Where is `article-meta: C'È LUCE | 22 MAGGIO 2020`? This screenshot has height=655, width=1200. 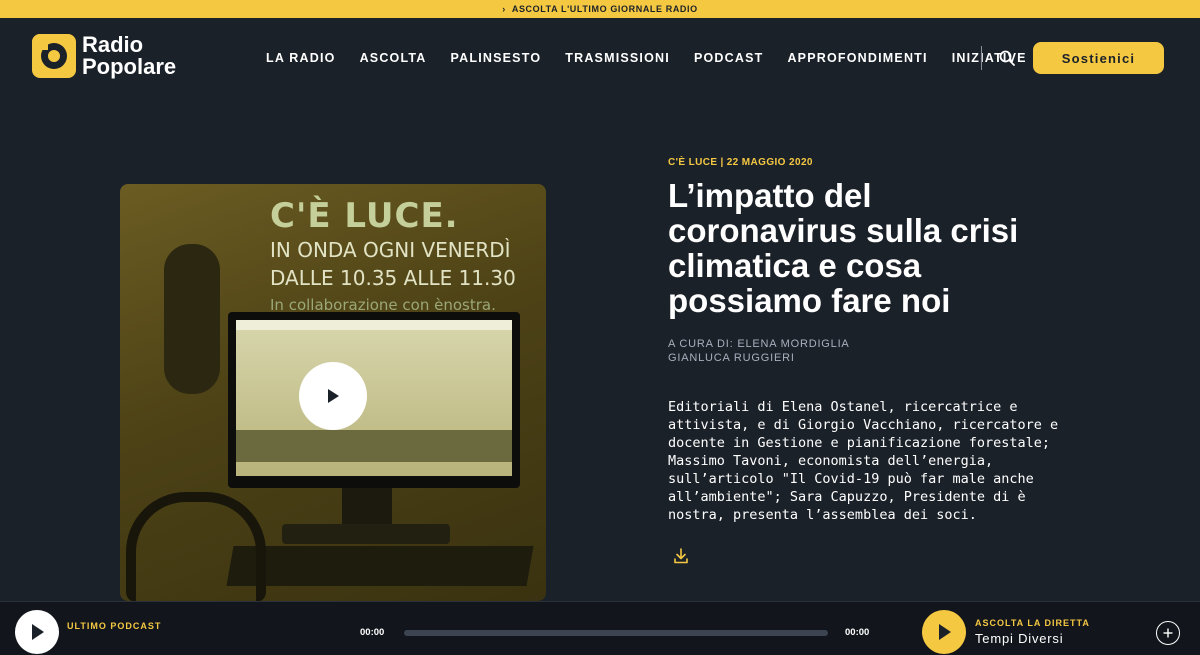
article-meta: C'È LUCE | 22 MAGGIO 2020 is located at coordinates (740, 162).